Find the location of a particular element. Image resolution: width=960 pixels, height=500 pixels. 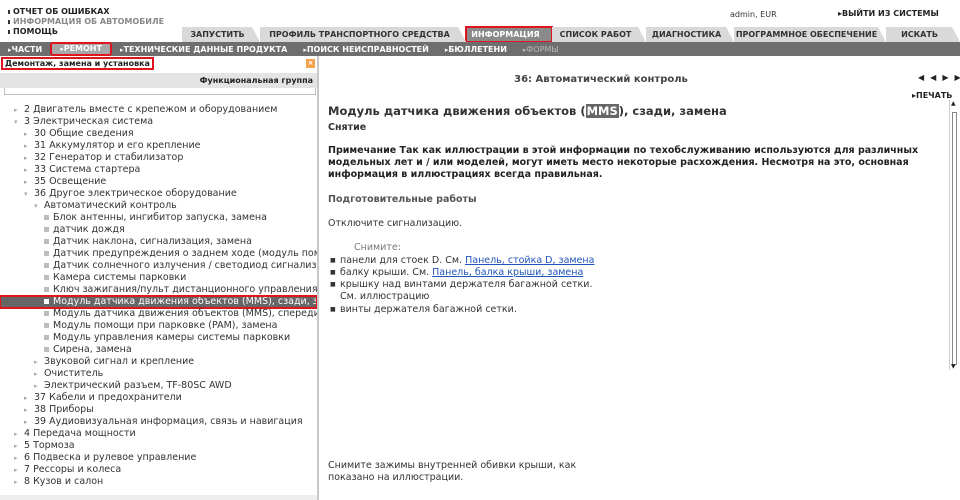

subnav-forms: ФОРМЫ is located at coordinates (540, 49).